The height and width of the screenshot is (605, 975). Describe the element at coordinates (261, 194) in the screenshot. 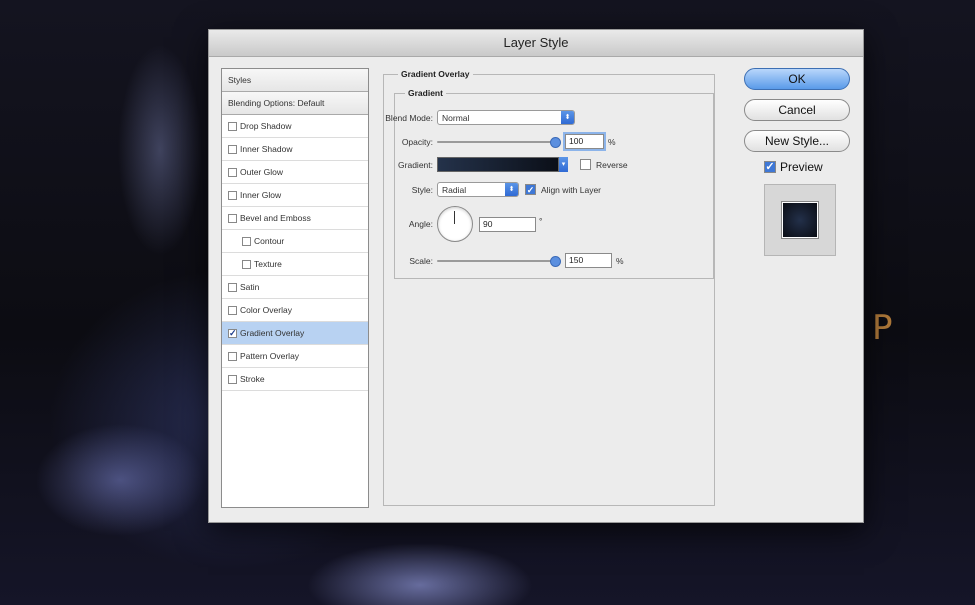

I see `style-item-label: Inner Glow` at that location.